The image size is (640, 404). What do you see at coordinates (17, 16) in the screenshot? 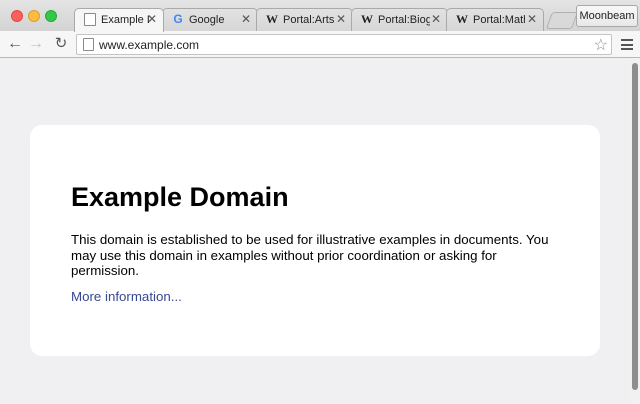
I see `close-window-button` at bounding box center [17, 16].